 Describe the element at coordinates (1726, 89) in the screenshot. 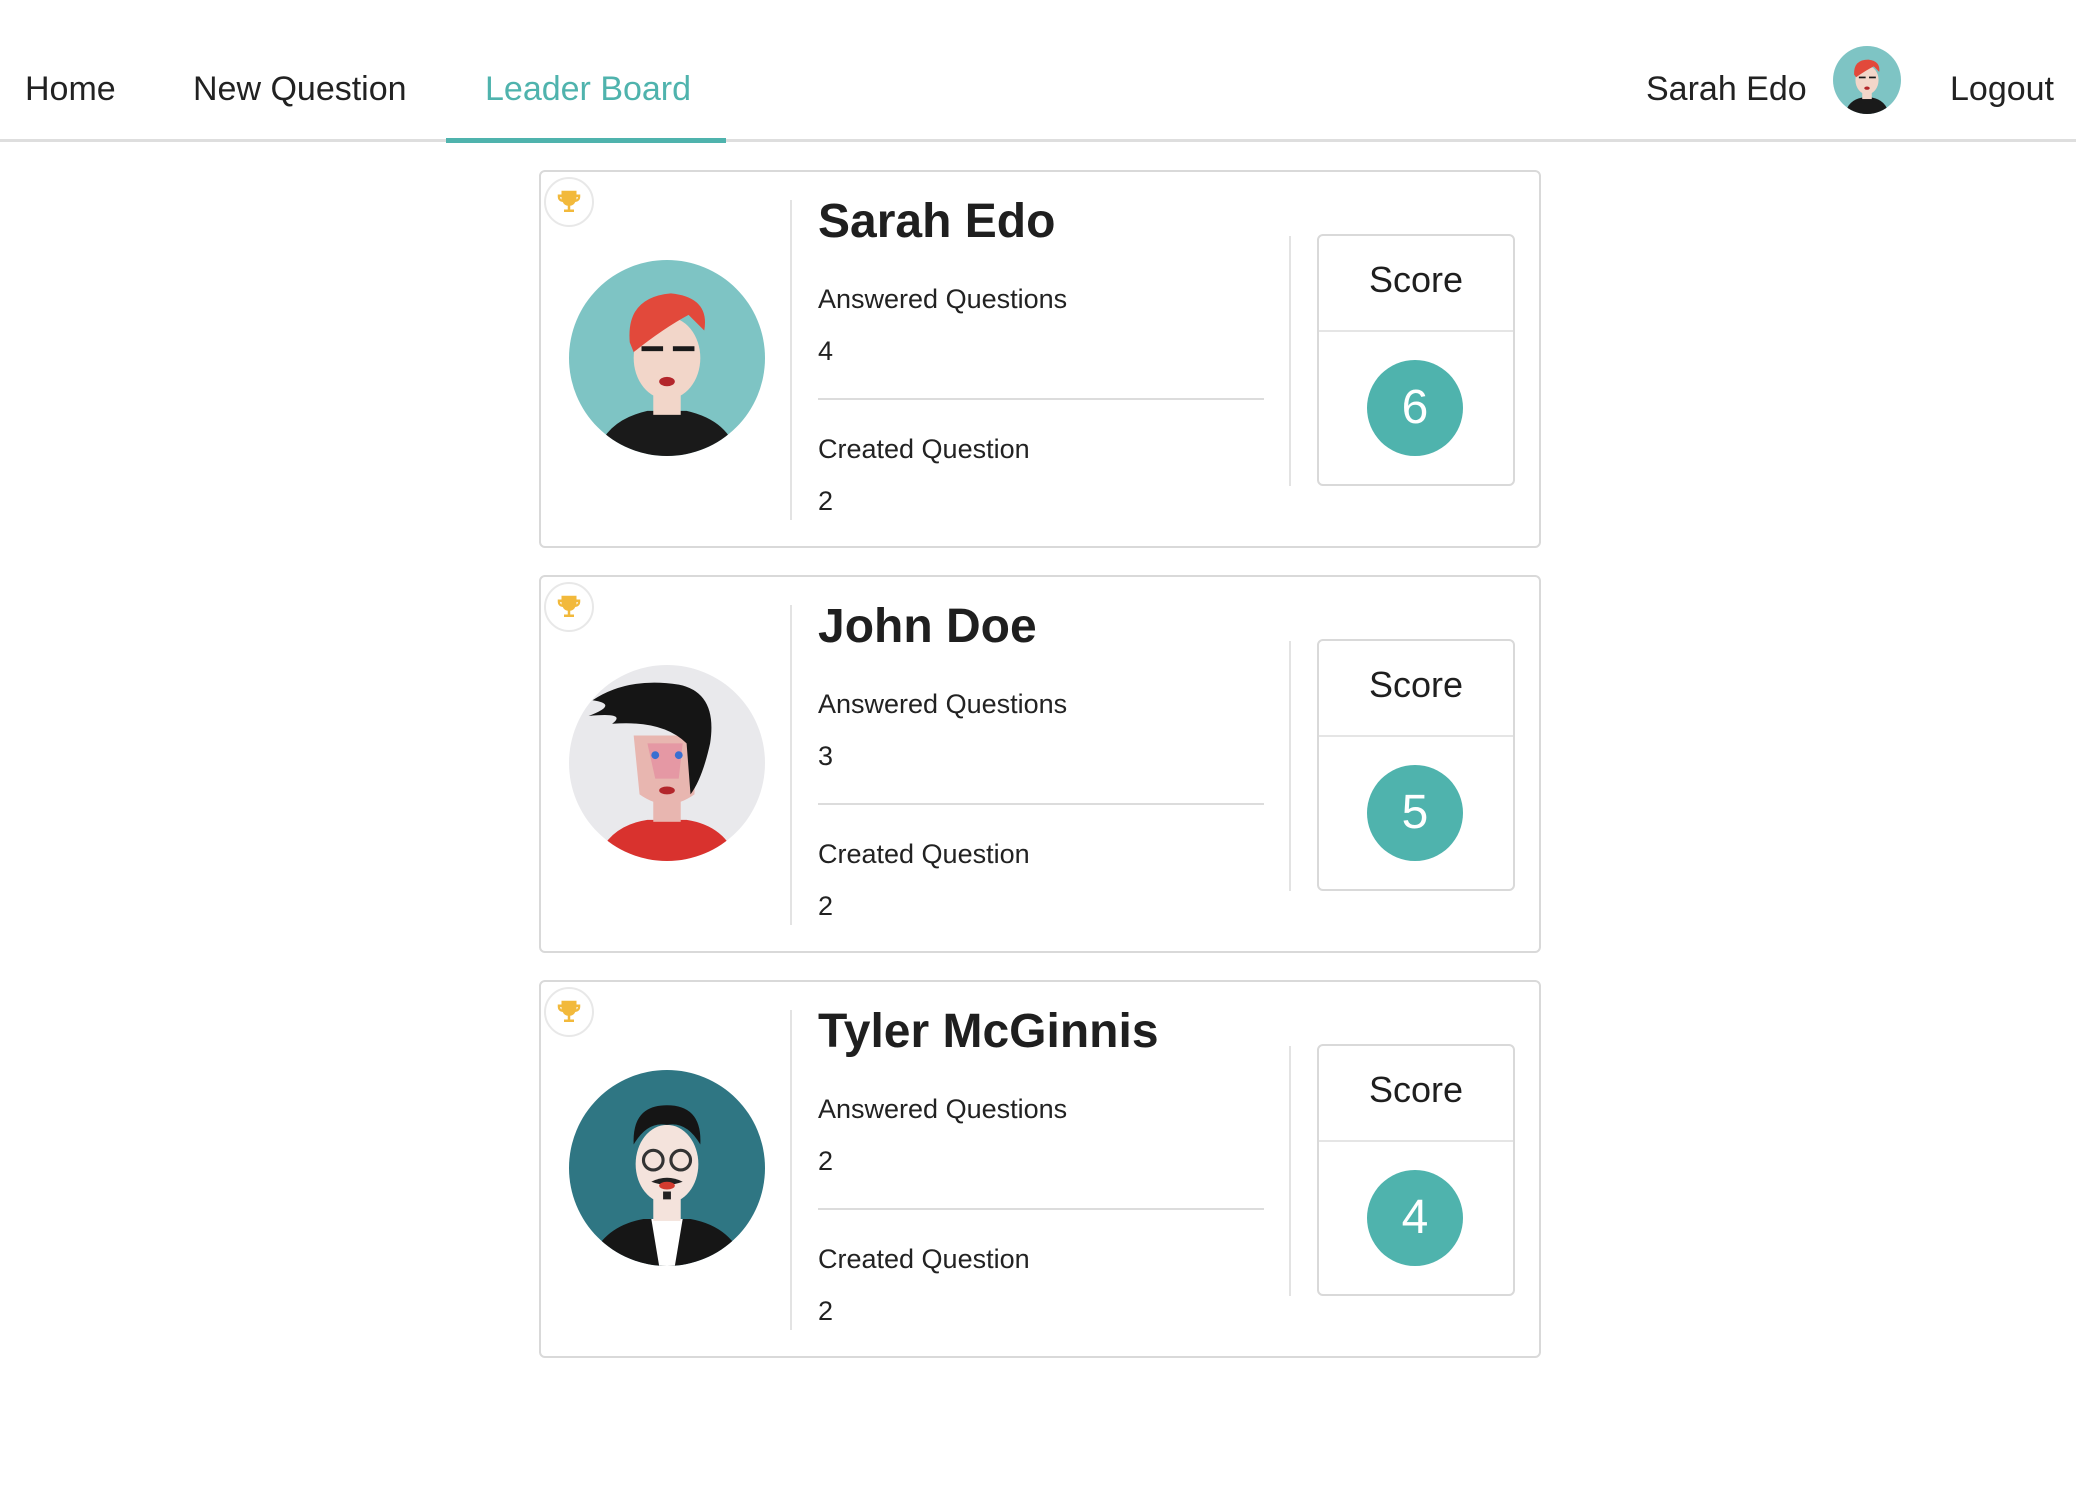

I see `current-user-name: Sarah Edo` at that location.